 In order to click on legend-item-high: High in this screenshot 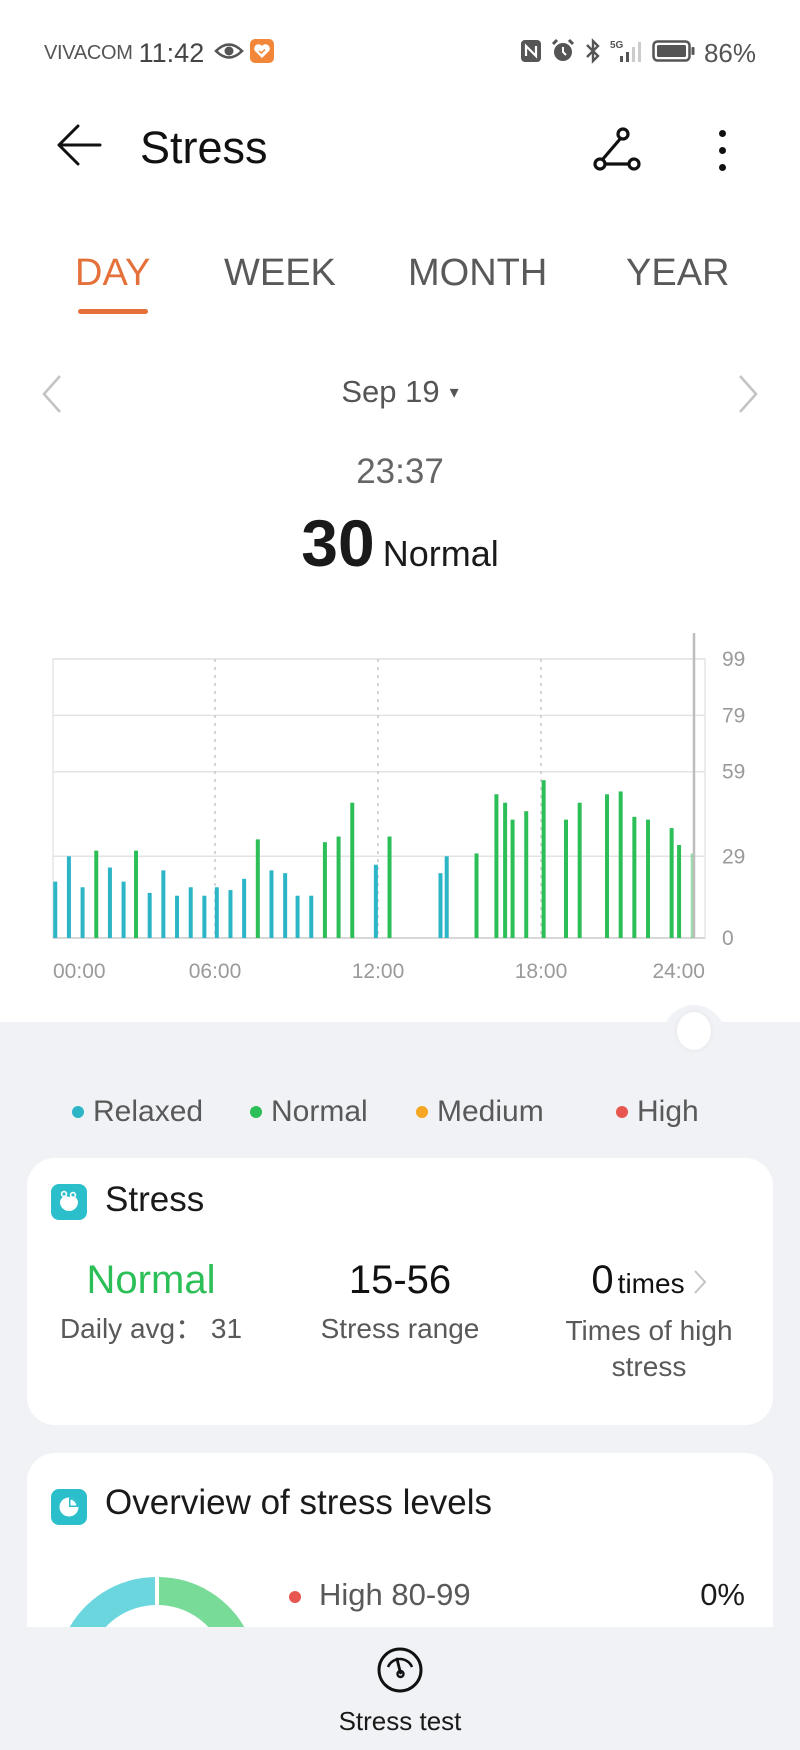, I will do `click(657, 1112)`.